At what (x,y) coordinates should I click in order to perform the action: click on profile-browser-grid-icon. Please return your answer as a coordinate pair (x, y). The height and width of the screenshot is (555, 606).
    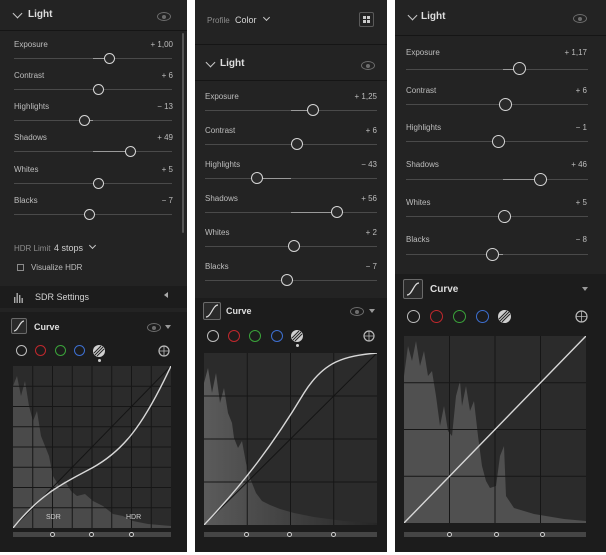
    Looking at the image, I should click on (366, 19).